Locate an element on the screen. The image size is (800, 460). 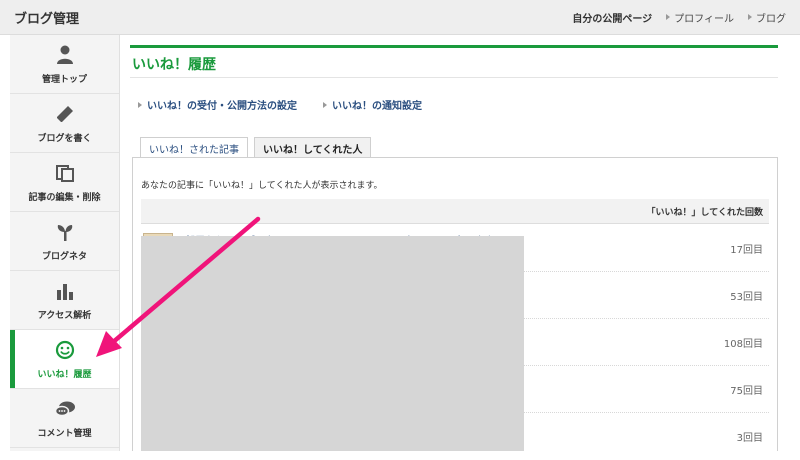
sidebar-item-likes-history: いいね！履歴 is located at coordinates (64, 359).